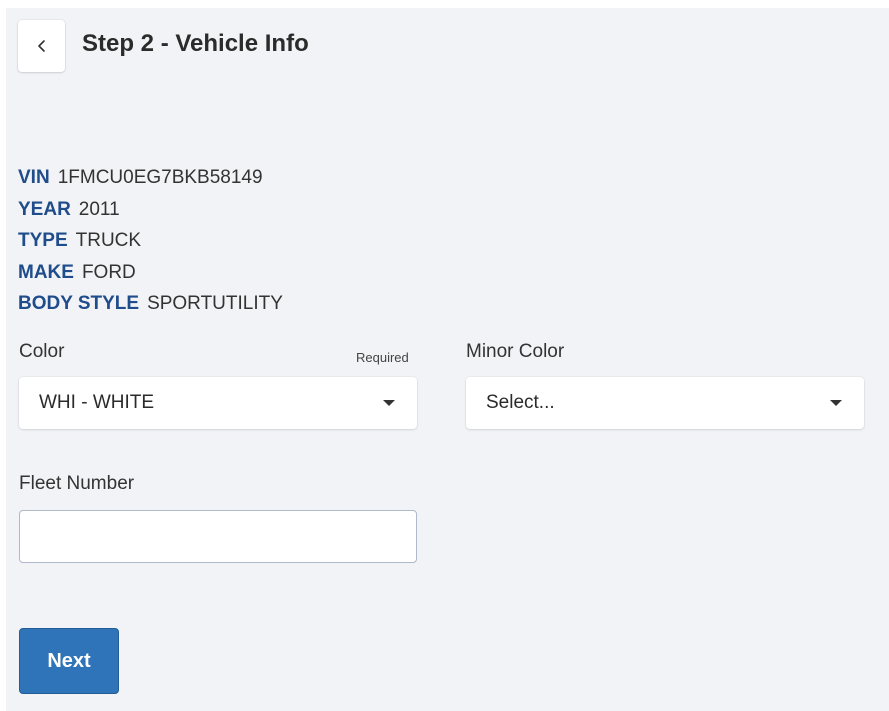  What do you see at coordinates (43, 240) in the screenshot?
I see `type-label: TYPE` at bounding box center [43, 240].